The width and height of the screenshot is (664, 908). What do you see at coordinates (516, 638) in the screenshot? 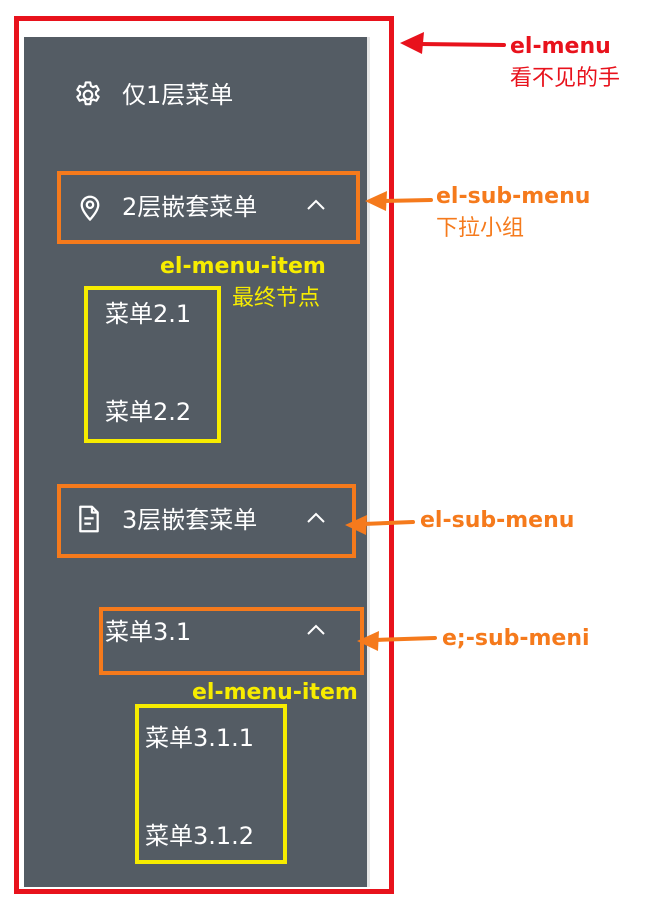
I see `annotation-el-sub-menu-3-name: e;-sub-meni` at bounding box center [516, 638].